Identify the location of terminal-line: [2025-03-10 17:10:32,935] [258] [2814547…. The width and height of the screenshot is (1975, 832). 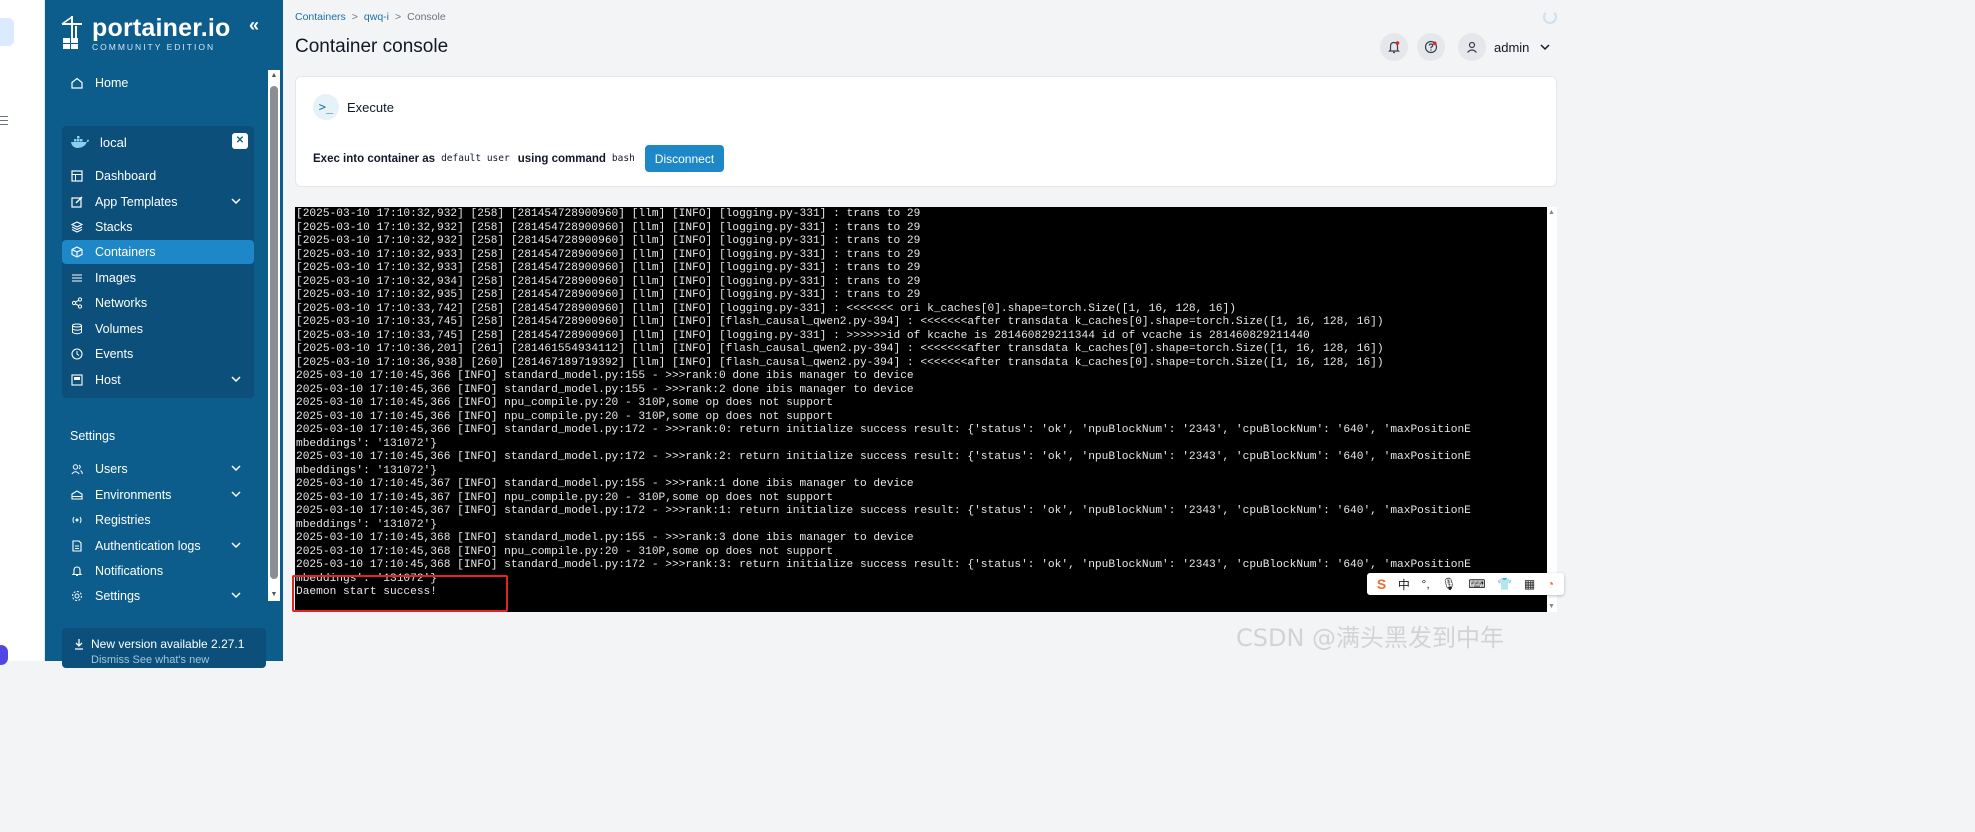
(608, 295).